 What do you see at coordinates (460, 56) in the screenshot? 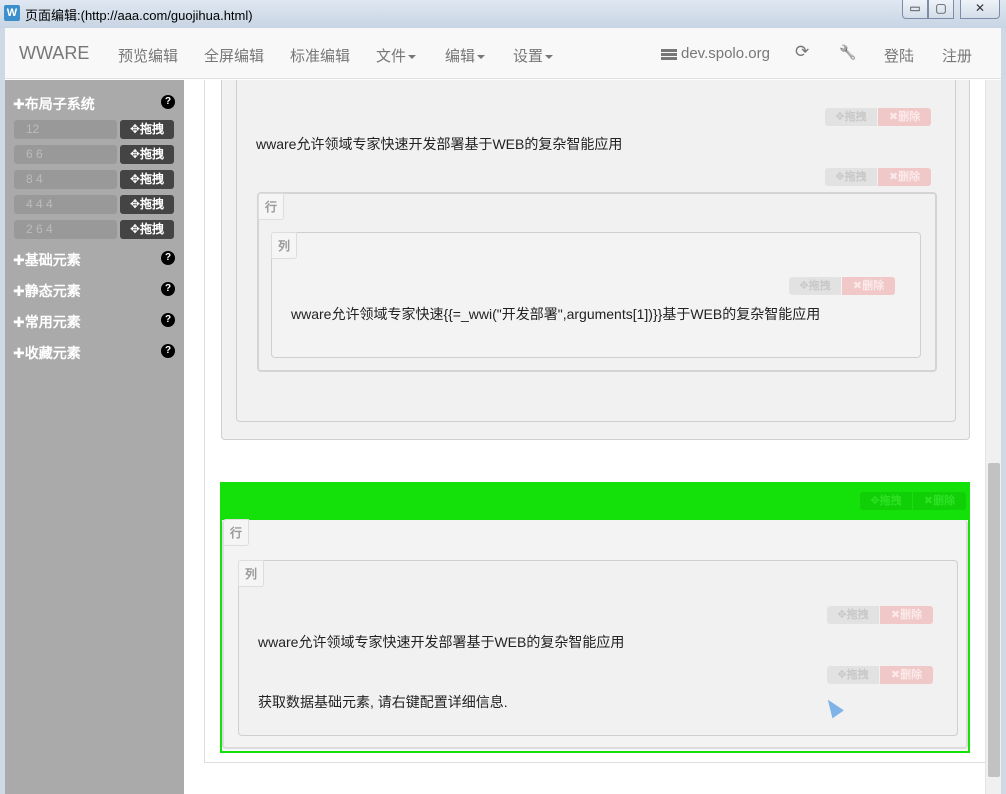
I see `menu-edit-label: 编辑` at bounding box center [460, 56].